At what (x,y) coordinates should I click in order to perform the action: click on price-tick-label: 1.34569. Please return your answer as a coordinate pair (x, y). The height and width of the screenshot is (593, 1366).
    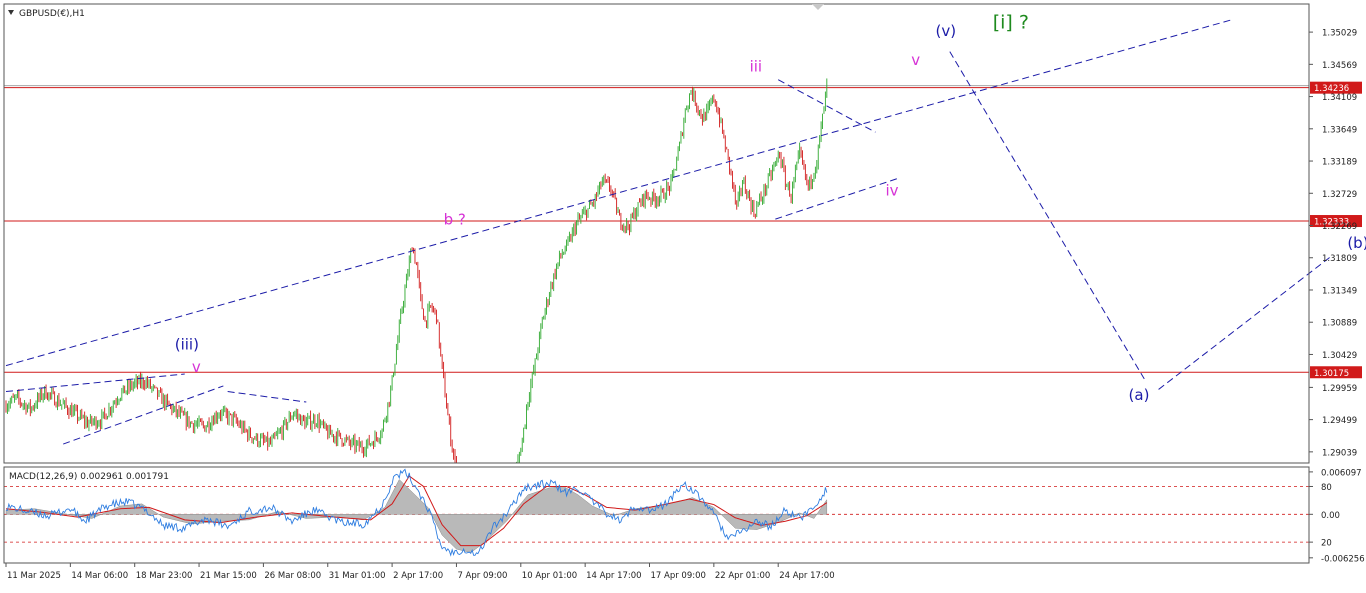
    Looking at the image, I should click on (1339, 66).